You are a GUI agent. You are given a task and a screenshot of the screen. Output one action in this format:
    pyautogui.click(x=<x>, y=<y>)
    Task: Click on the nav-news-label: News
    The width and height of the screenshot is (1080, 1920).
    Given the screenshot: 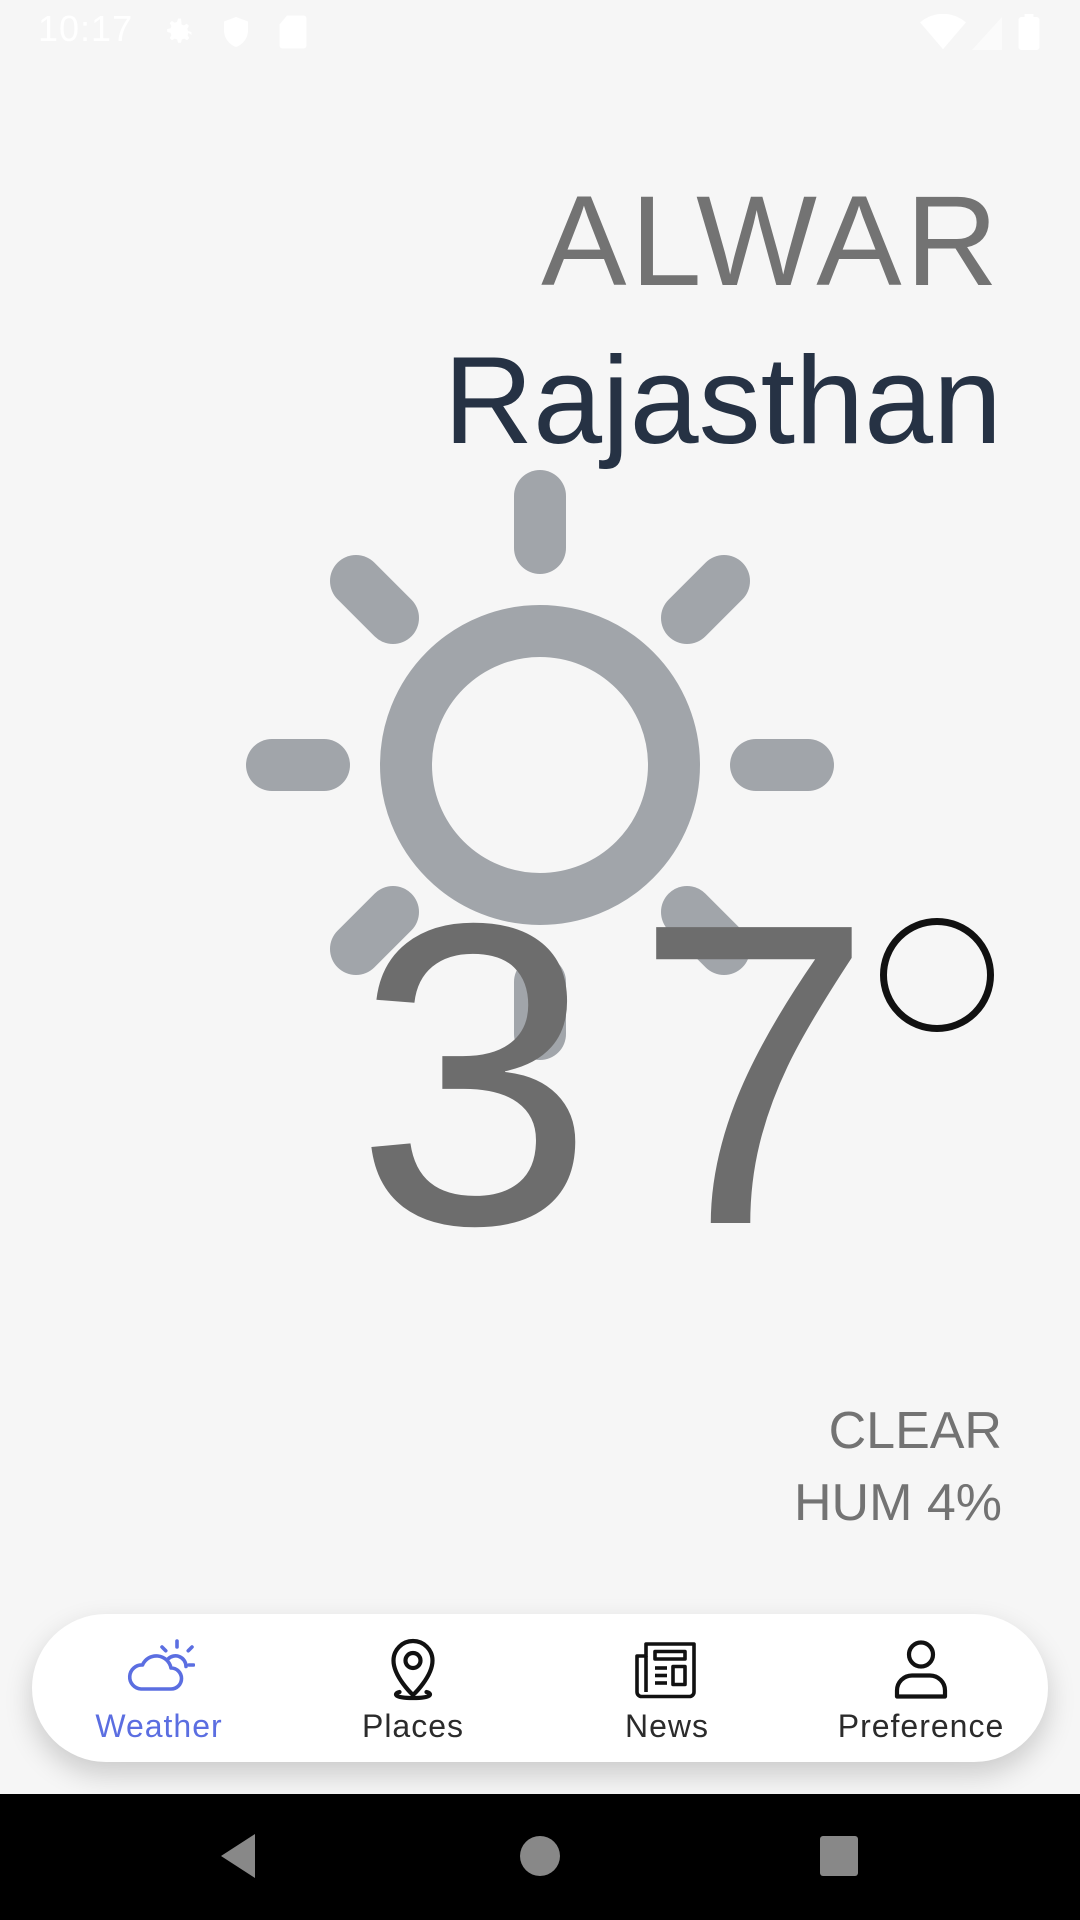 What is the action you would take?
    pyautogui.click(x=666, y=1725)
    